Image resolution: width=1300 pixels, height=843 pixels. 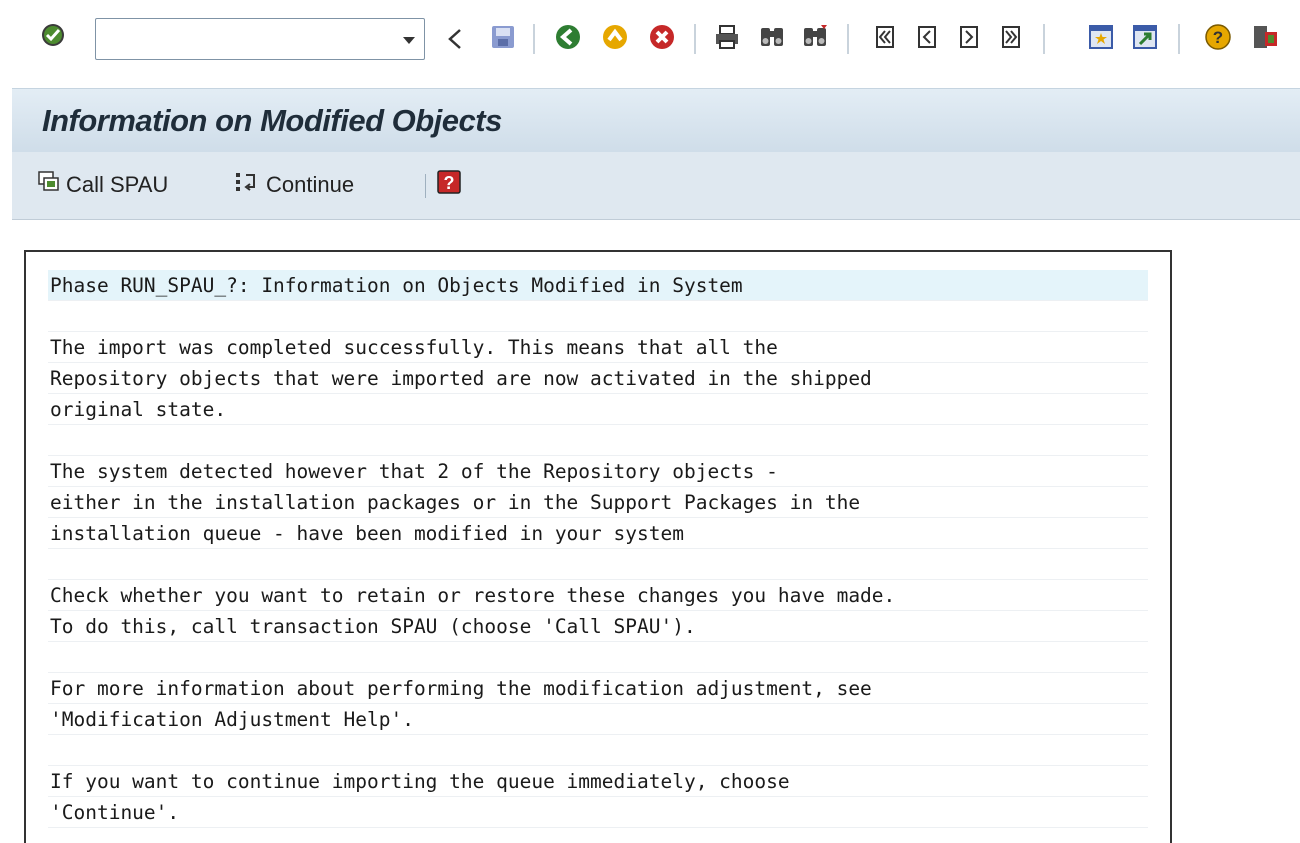 I want to click on call-spau-label: Call SPAU, so click(x=117, y=184).